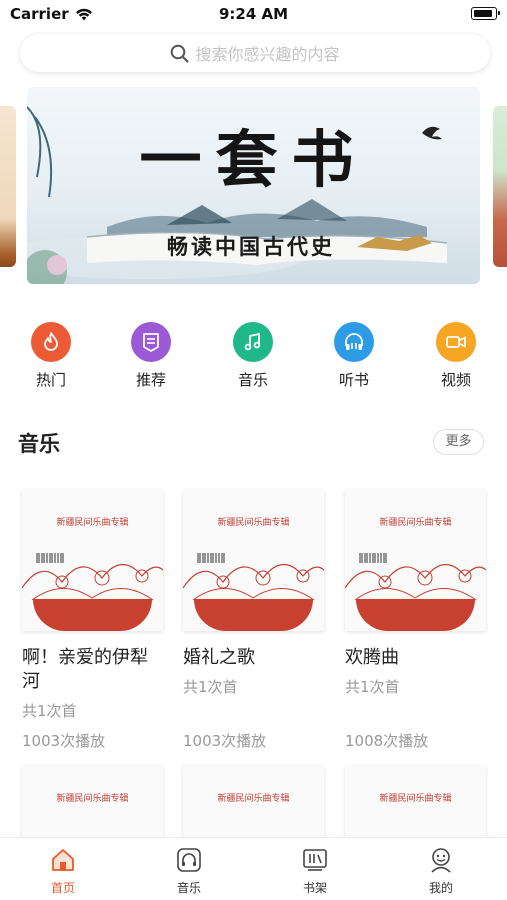 The width and height of the screenshot is (507, 900). I want to click on category-audiobook: 听书, so click(354, 355).